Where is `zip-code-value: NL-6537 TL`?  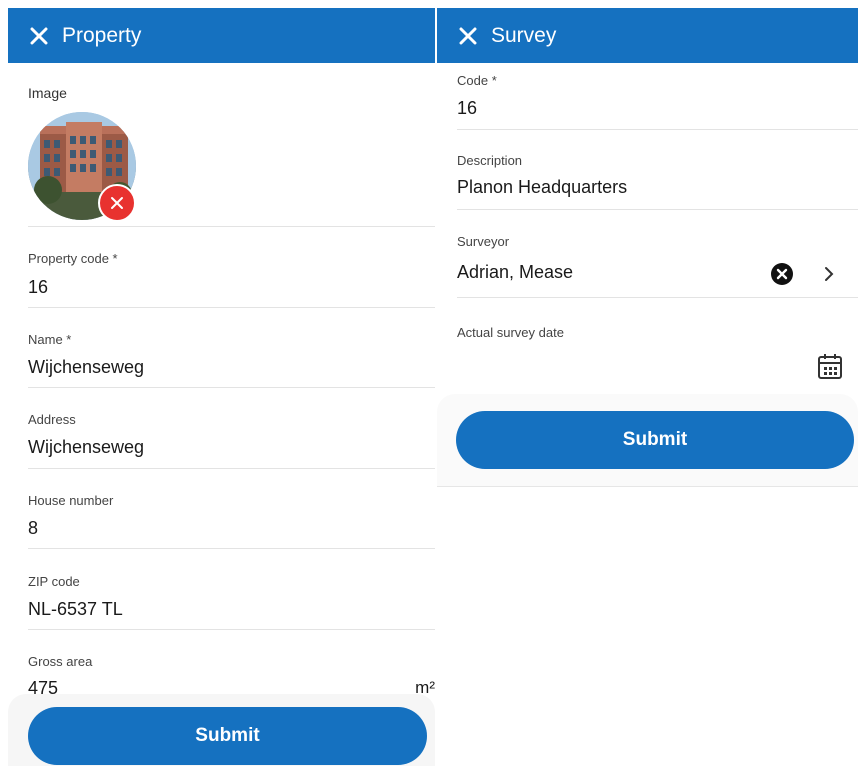 zip-code-value: NL-6537 TL is located at coordinates (75, 609).